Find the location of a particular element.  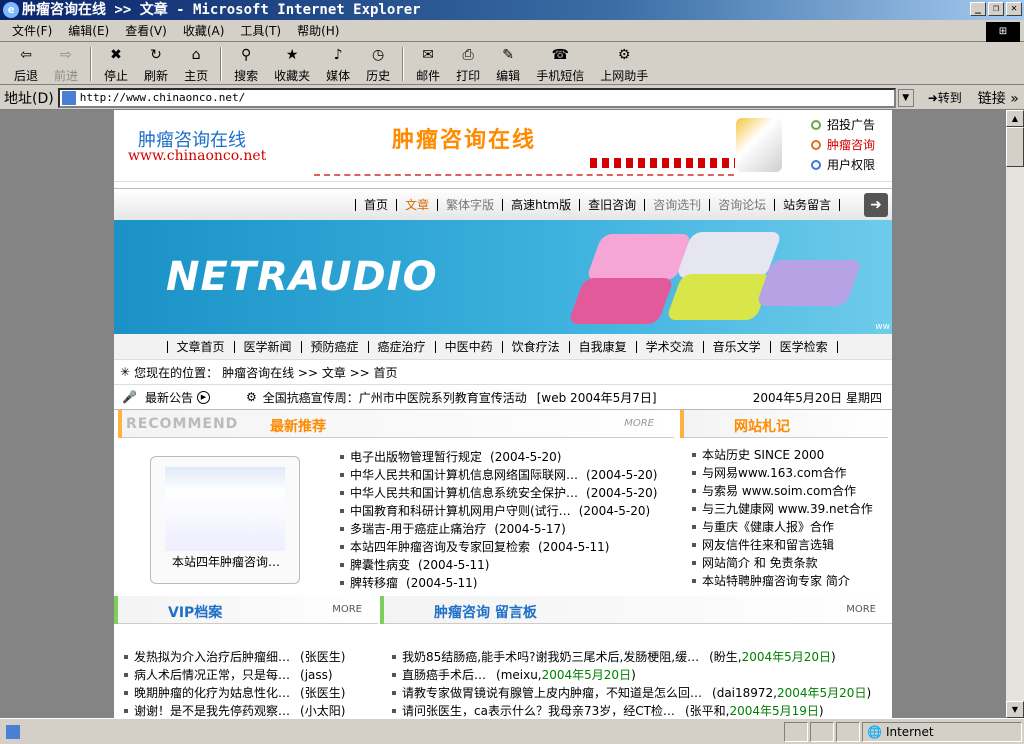

minimize-button: _ is located at coordinates (978, 9).